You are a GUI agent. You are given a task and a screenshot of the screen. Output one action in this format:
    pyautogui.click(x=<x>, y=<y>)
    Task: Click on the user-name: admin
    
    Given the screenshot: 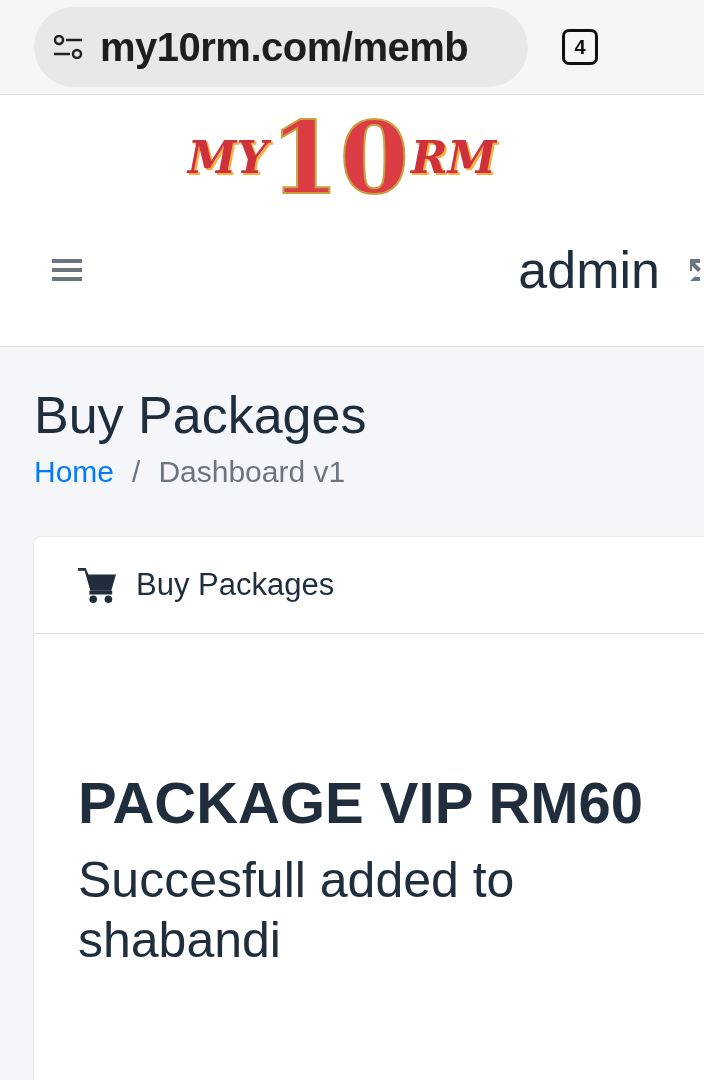 What is the action you would take?
    pyautogui.click(x=589, y=270)
    